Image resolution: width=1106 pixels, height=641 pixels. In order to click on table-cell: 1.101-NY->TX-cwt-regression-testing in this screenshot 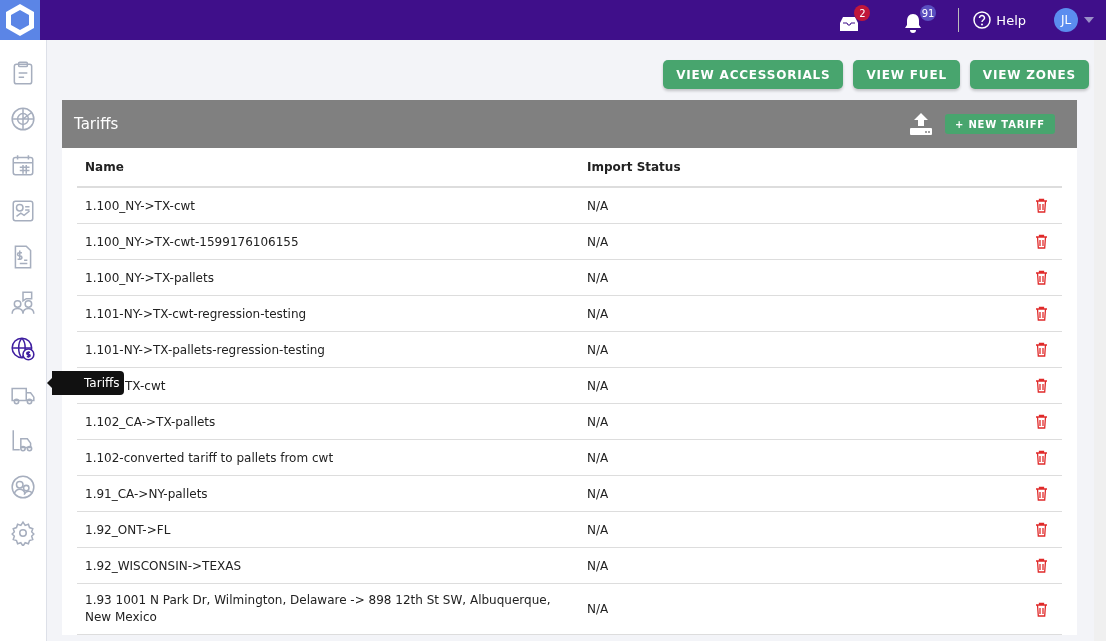, I will do `click(328, 313)`.